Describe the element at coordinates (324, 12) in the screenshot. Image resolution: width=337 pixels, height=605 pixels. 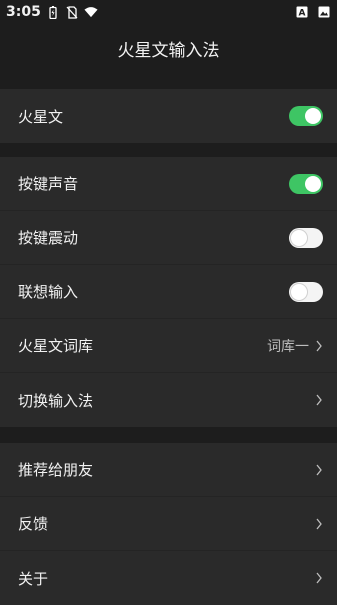
I see `image-notification-icon` at that location.